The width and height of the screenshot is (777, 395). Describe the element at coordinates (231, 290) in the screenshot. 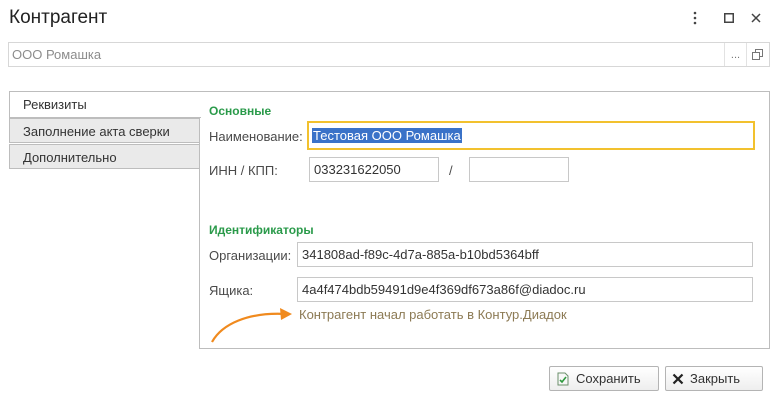

I see `box-label: Ящика:` at that location.